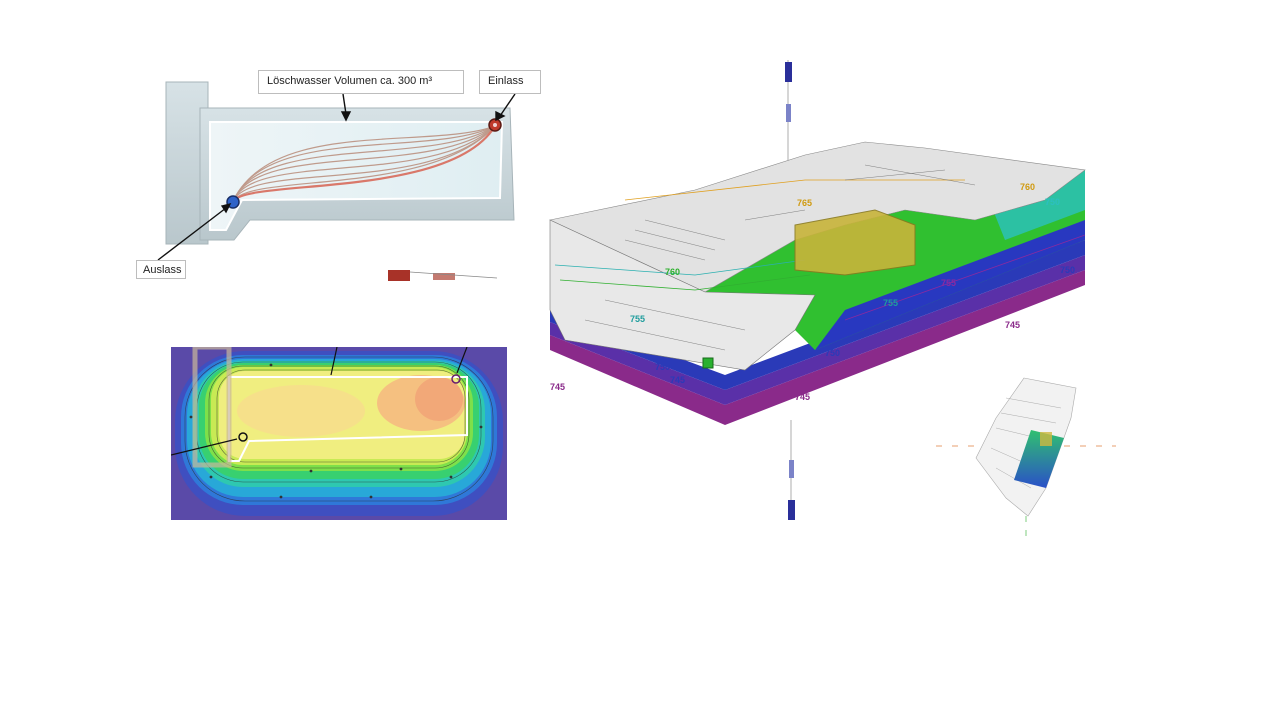  Describe the element at coordinates (708, 363) in the screenshot. I see `shaft-marker` at that location.